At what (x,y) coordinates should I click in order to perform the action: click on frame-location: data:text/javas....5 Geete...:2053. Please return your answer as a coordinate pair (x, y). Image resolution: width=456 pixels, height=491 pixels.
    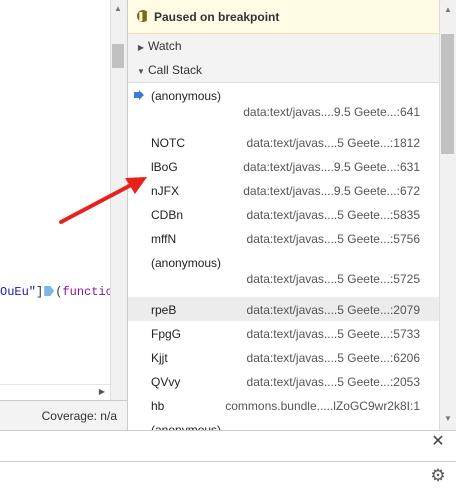
    Looking at the image, I should click on (333, 382).